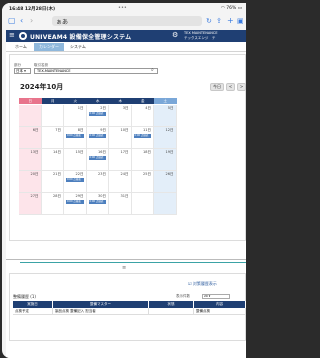  I want to click on column-header-status: 状態, so click(171, 304).